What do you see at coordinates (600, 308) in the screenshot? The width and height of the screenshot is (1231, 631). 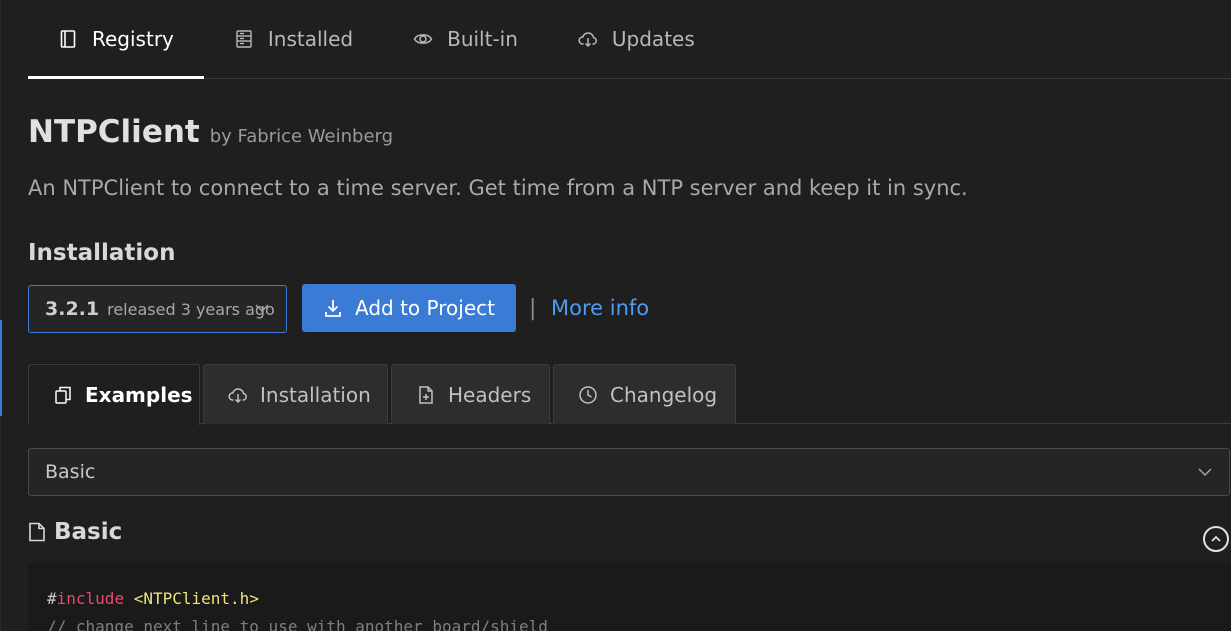 I see `more-info-link: More info` at bounding box center [600, 308].